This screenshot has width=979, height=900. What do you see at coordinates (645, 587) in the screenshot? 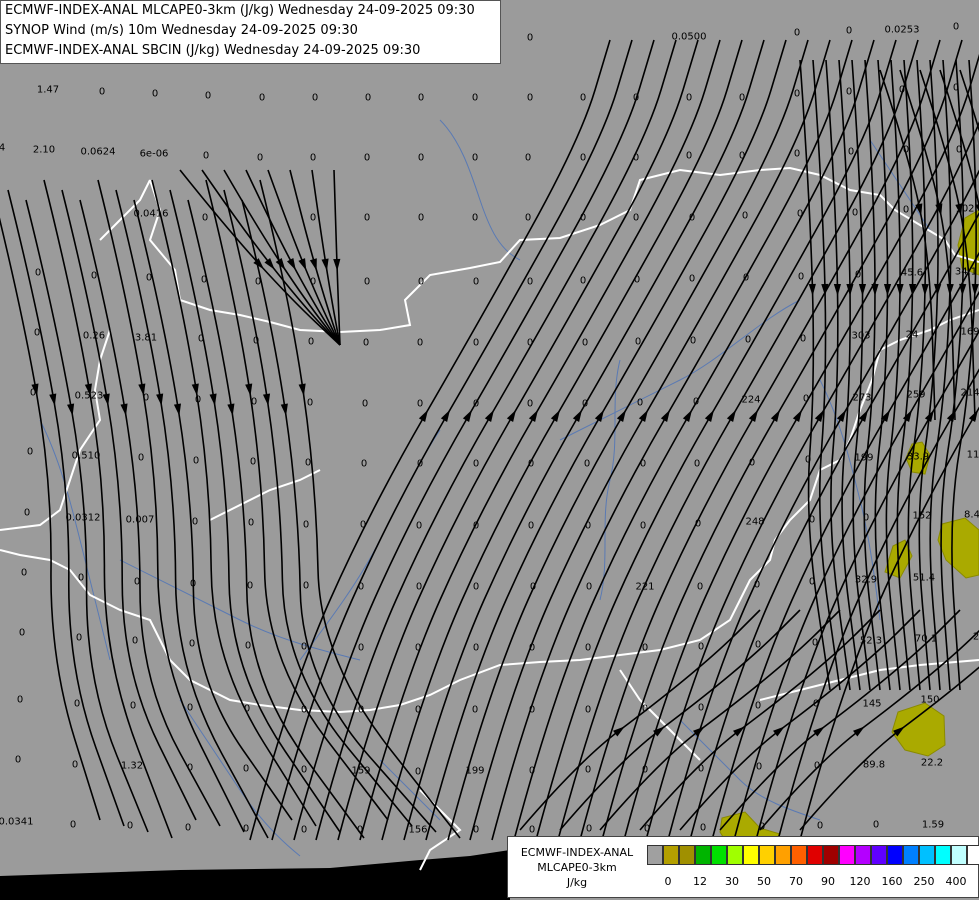
I see `sbcin-value: 221` at bounding box center [645, 587].